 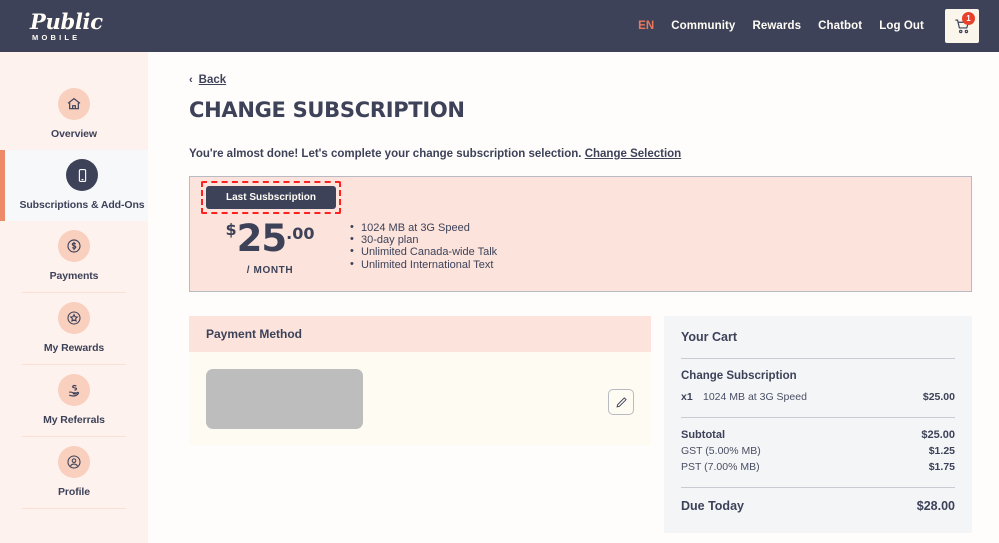 I want to click on logo-subtext: MOBILE, so click(x=56, y=37).